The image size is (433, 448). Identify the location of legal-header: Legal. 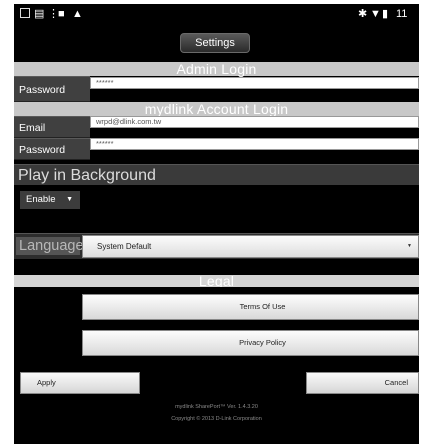
(216, 281).